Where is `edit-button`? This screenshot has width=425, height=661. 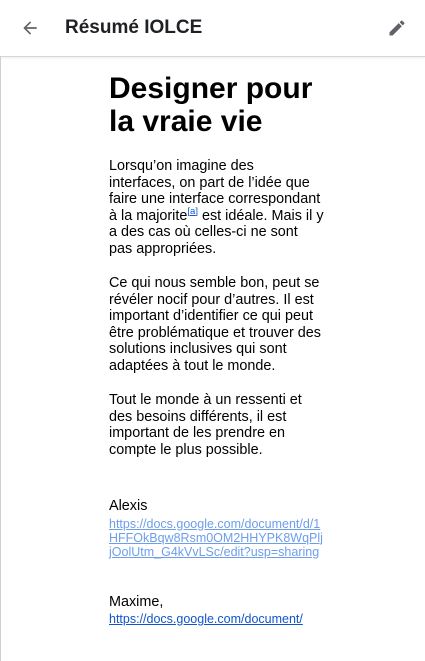
edit-button is located at coordinates (397, 28).